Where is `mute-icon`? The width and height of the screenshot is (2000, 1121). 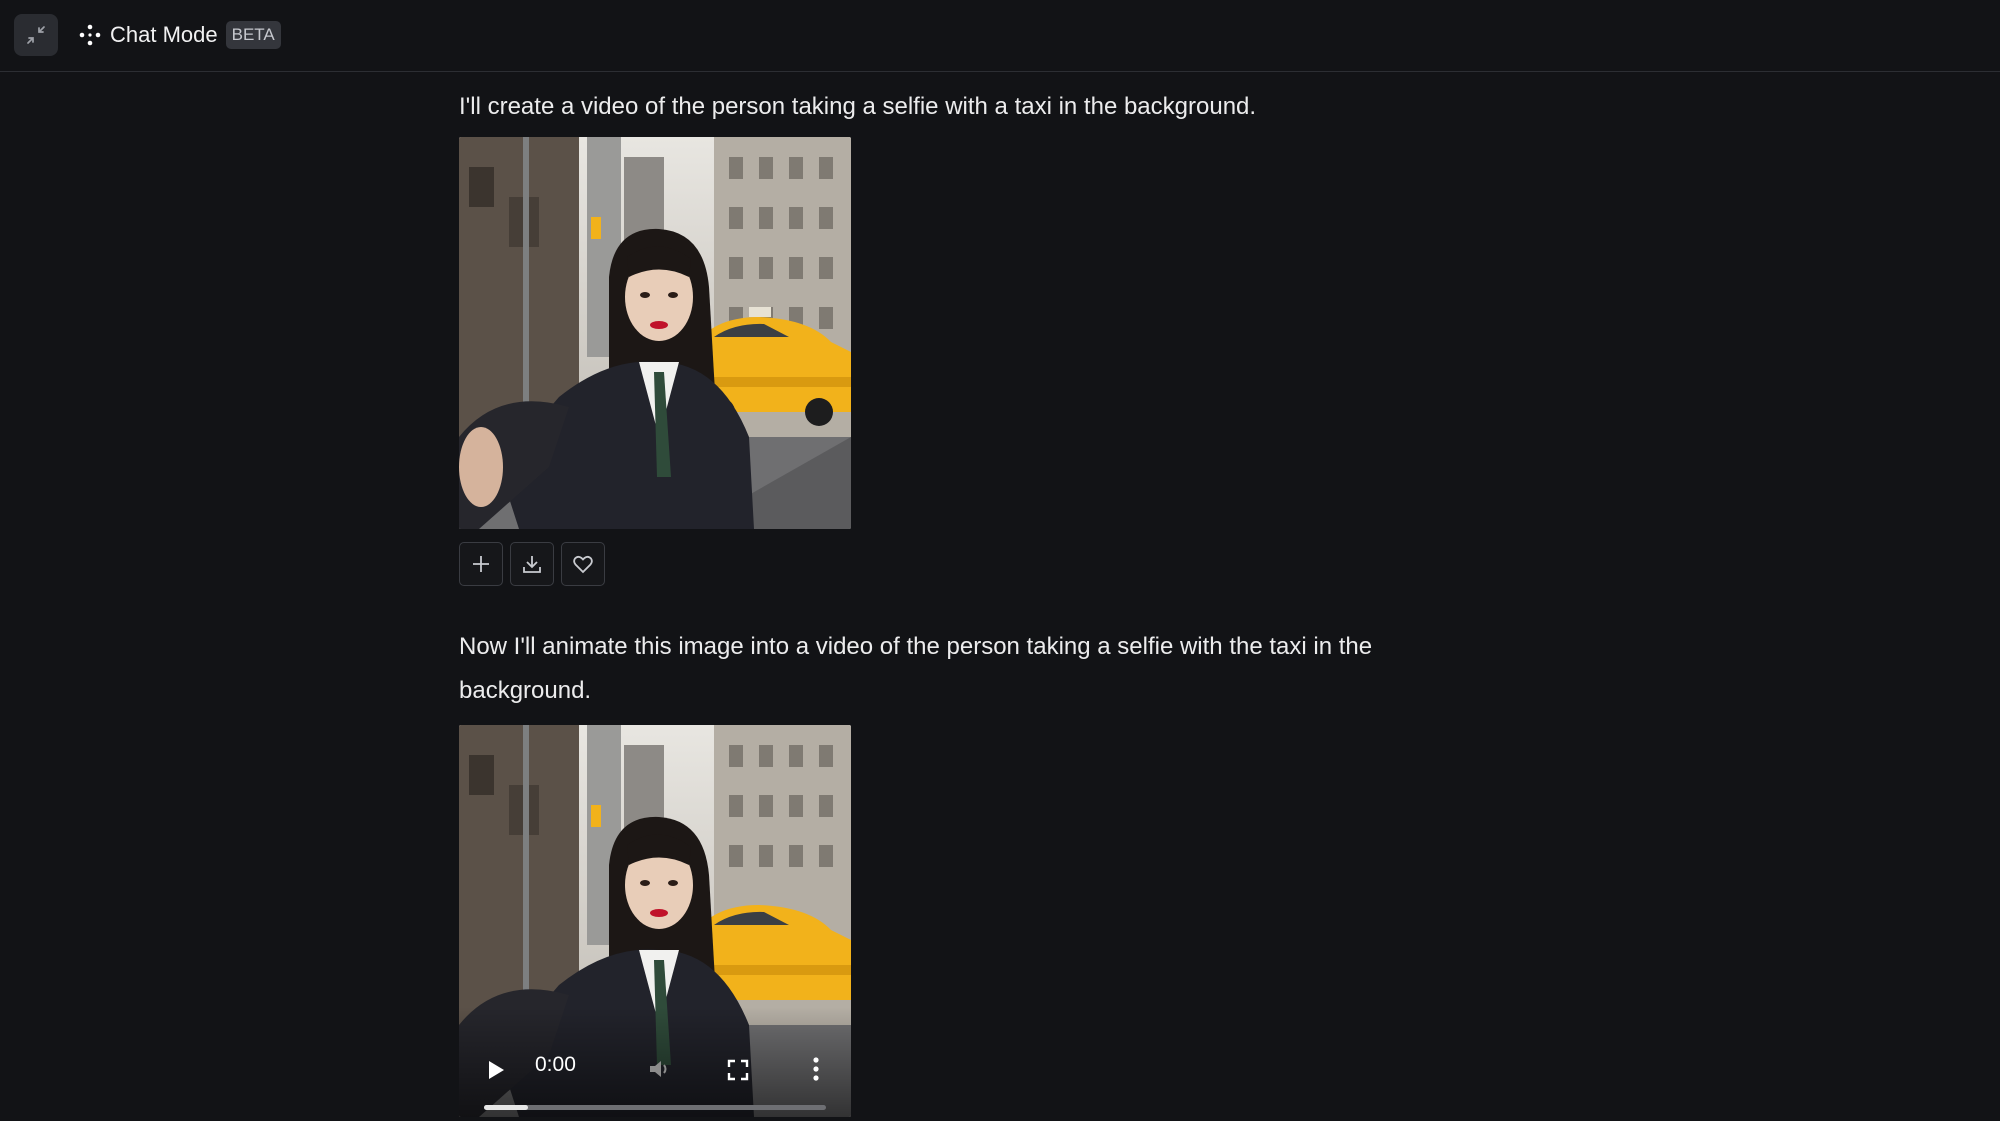 mute-icon is located at coordinates (659, 1069).